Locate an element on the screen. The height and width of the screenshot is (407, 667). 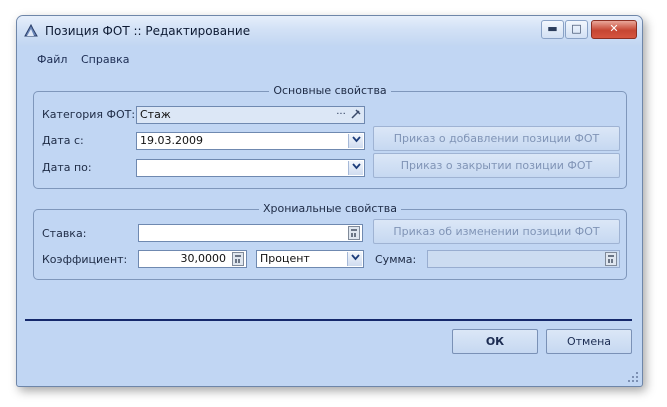
sum-label: Сумма: is located at coordinates (396, 259).